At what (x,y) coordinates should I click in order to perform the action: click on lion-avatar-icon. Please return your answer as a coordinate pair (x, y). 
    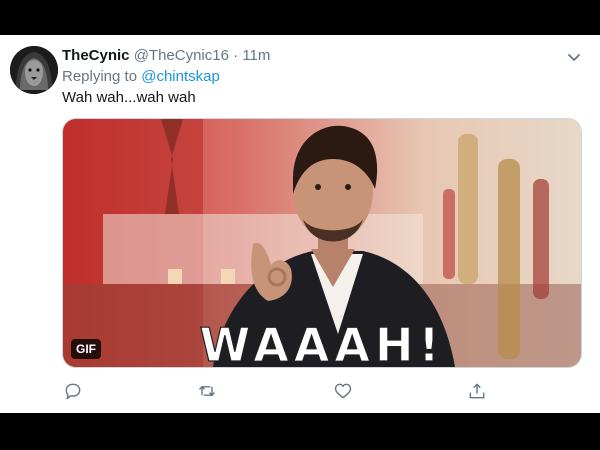
    Looking at the image, I should click on (34, 70).